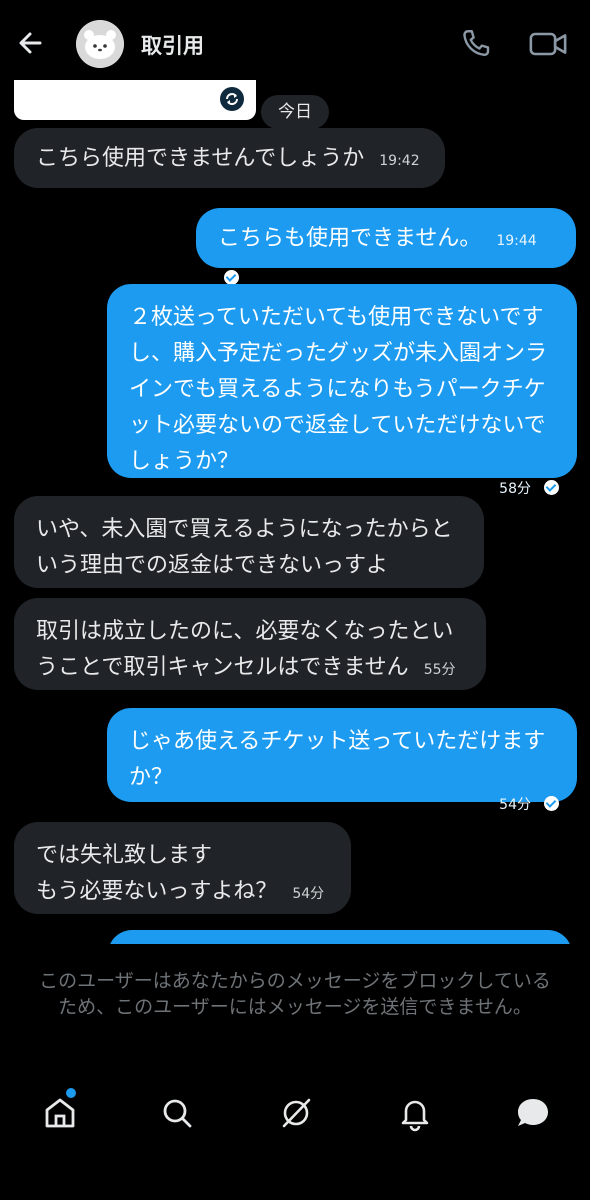 The image size is (590, 1200). Describe the element at coordinates (476, 44) in the screenshot. I see `phone-icon` at that location.